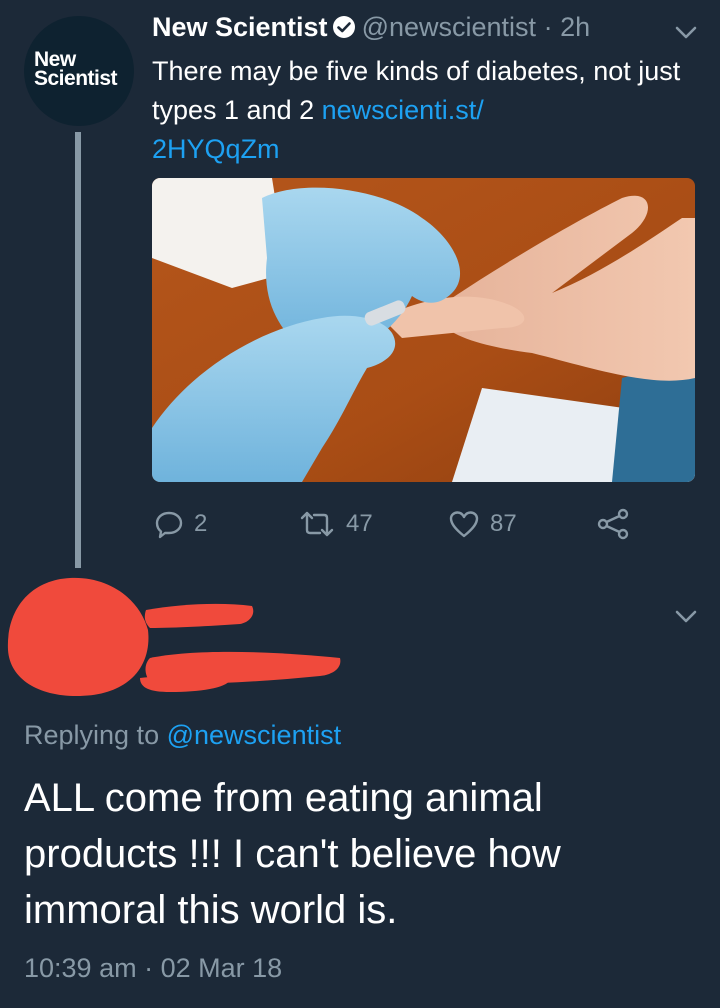 This screenshot has height=1008, width=720. I want to click on tweet-link-part1: newscienti.st/, so click(403, 110).